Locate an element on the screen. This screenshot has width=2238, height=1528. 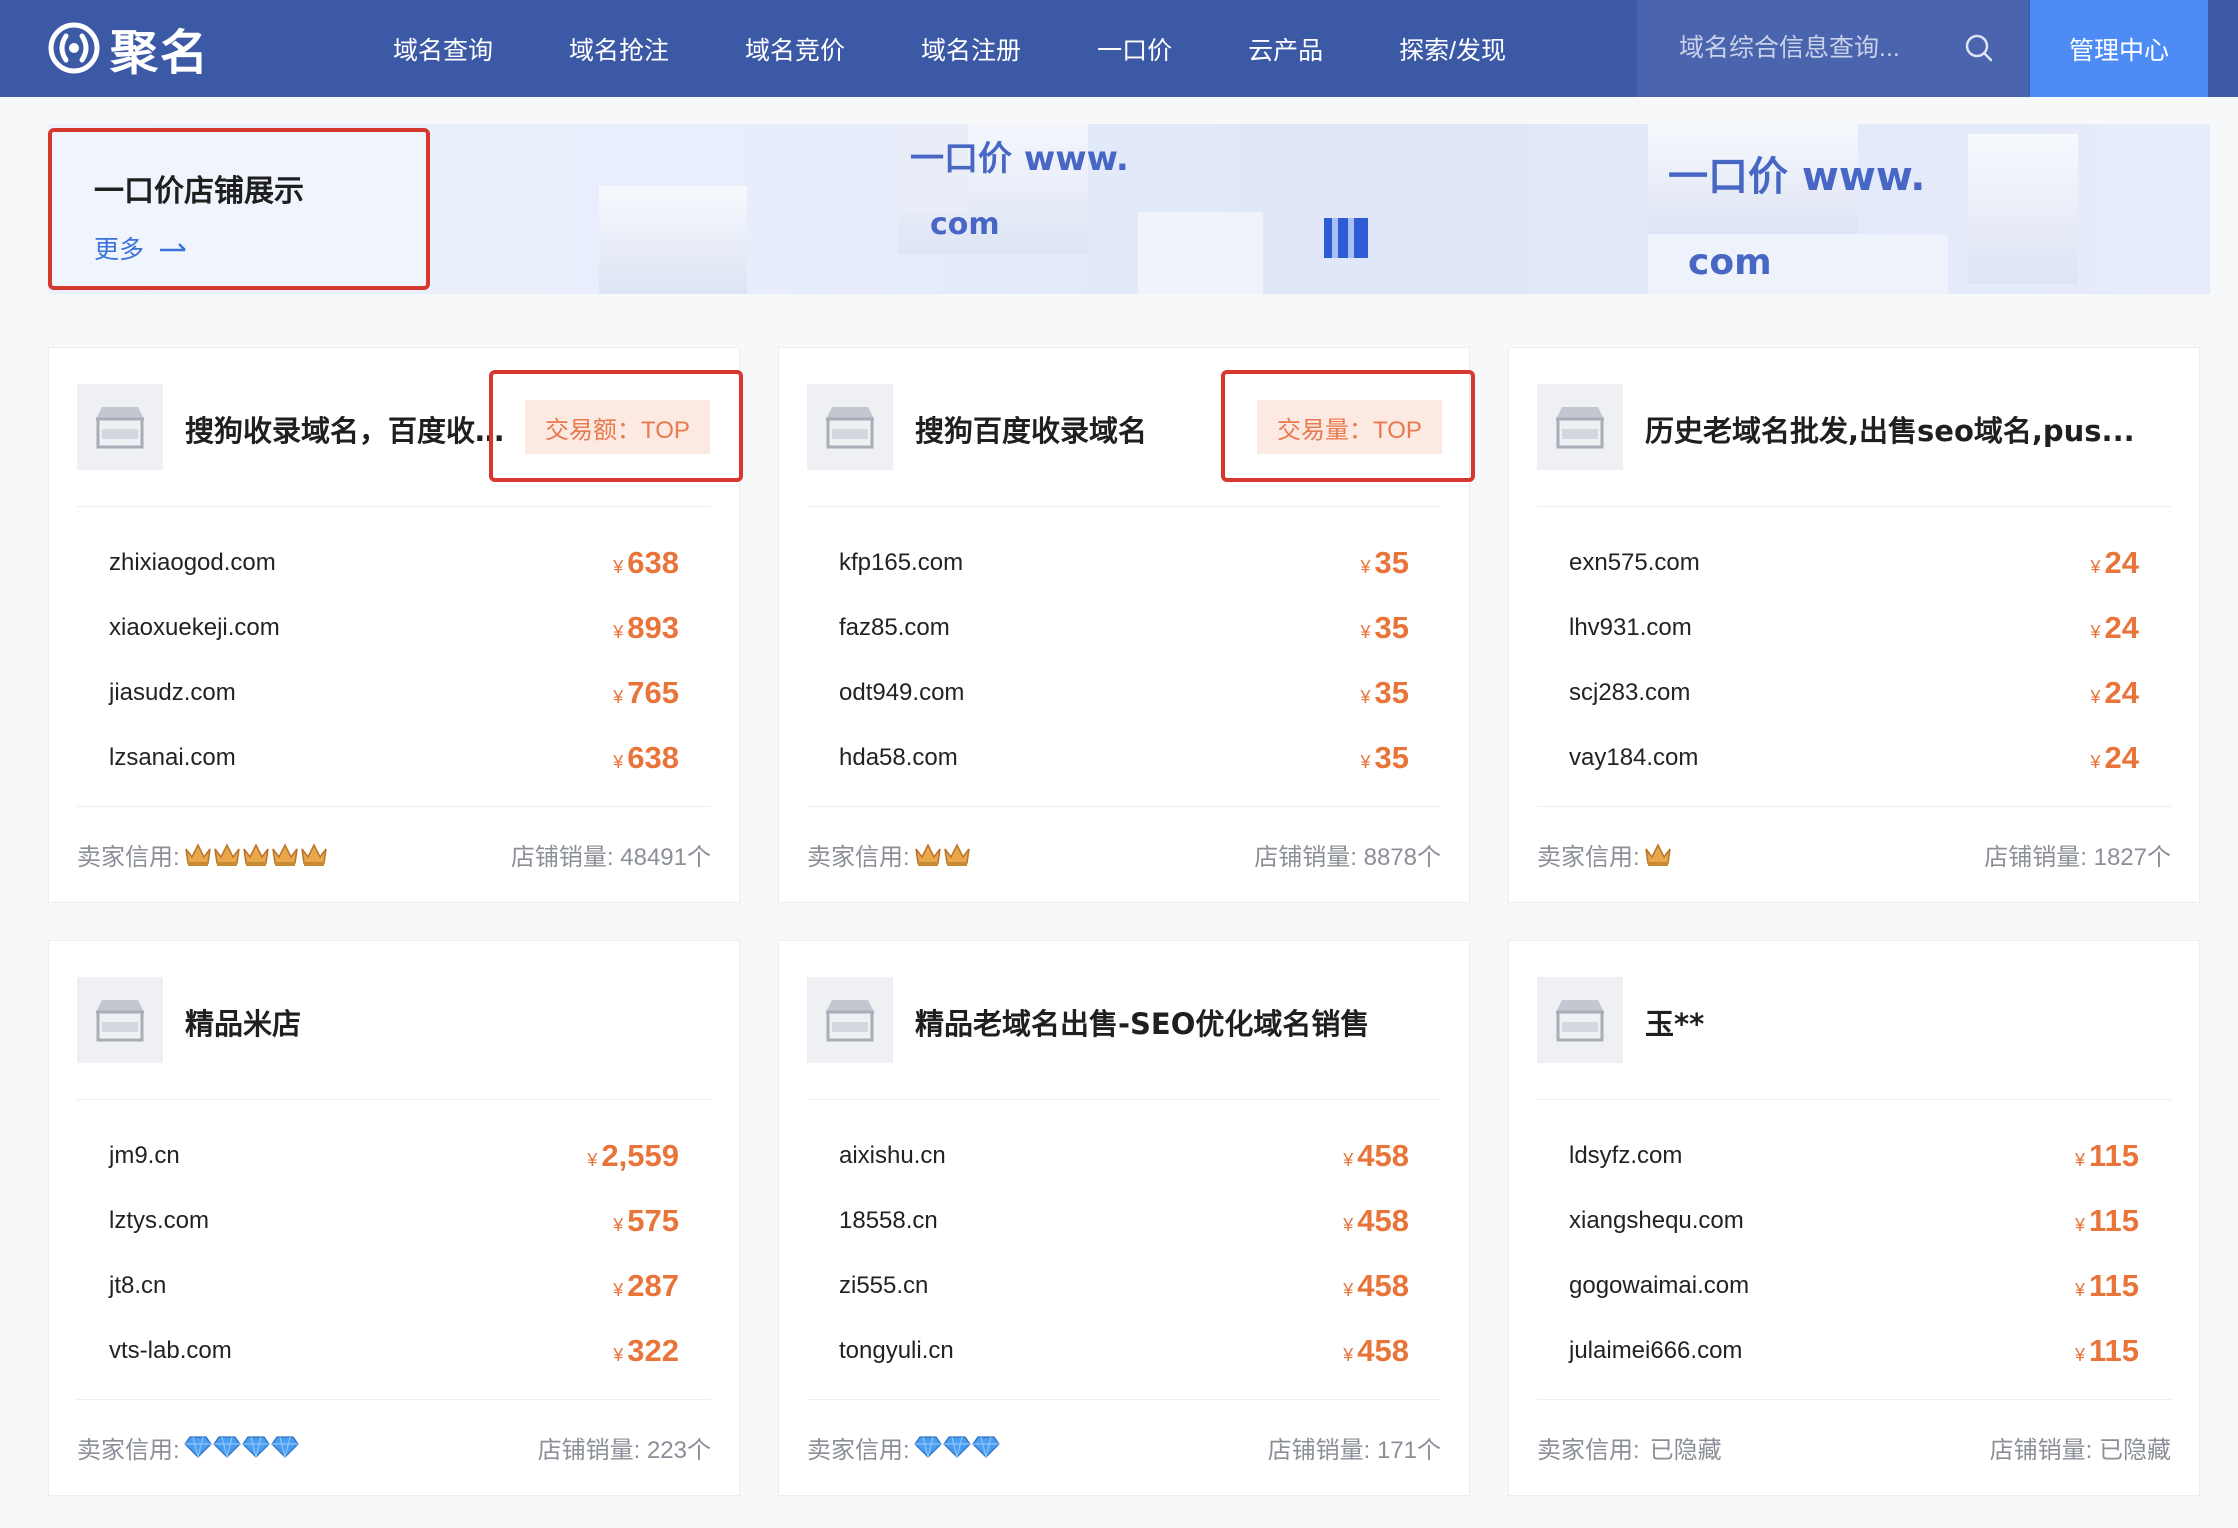
more-link: 更多 is located at coordinates (141, 248).